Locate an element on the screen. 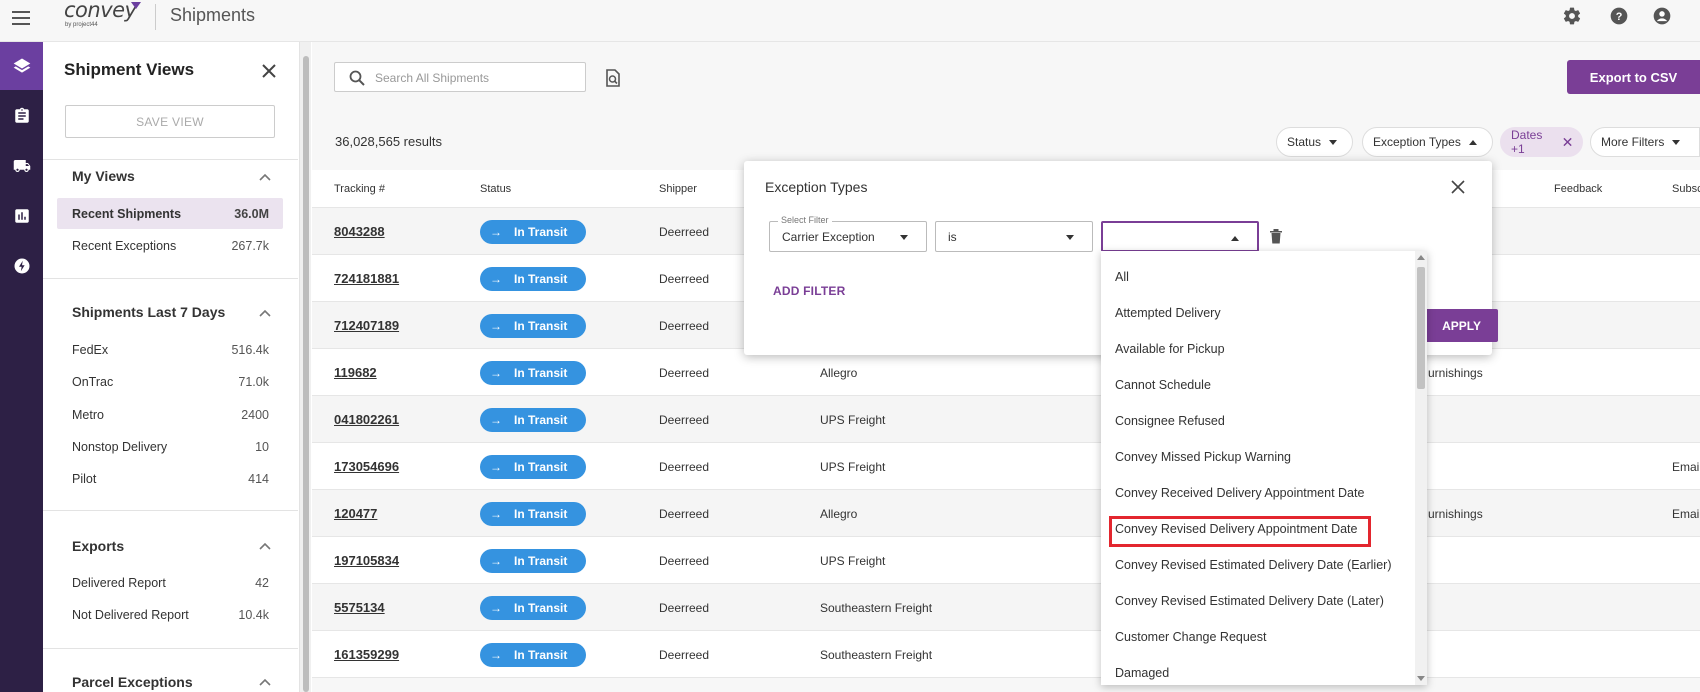 Image resolution: width=1700 pixels, height=692 pixels. section-last-7-days-title: Shipments Last 7 Days is located at coordinates (148, 312).